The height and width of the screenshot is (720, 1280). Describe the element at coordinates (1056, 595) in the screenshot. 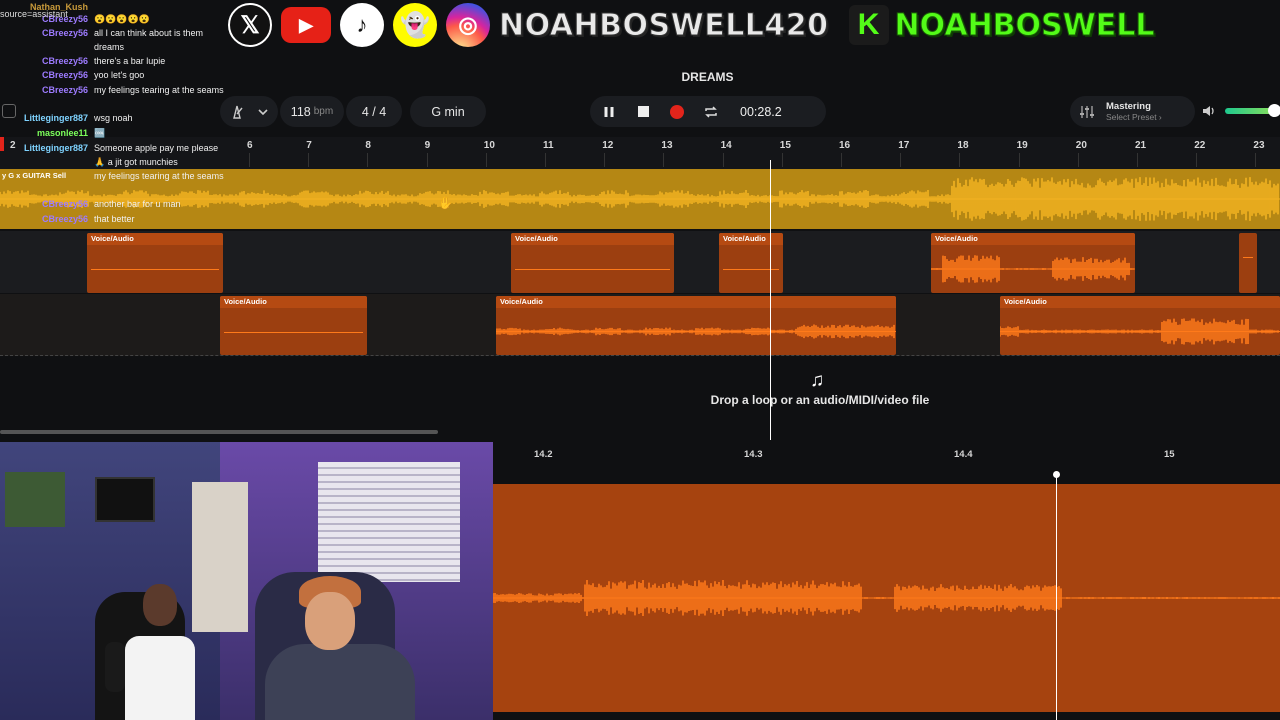

I see `editor-playhead` at that location.